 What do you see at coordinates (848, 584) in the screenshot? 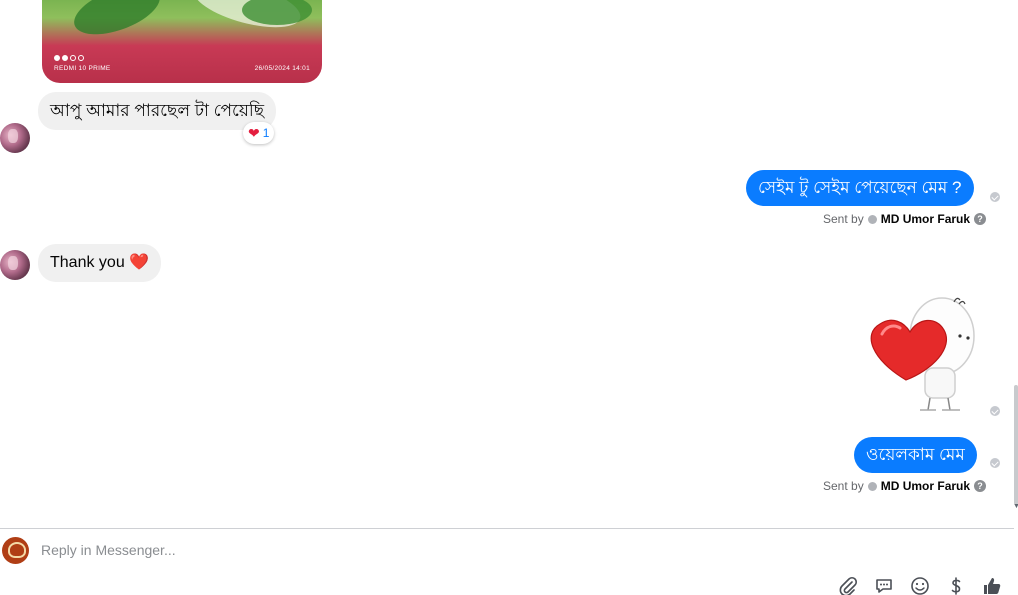
I see `attachment-icon` at bounding box center [848, 584].